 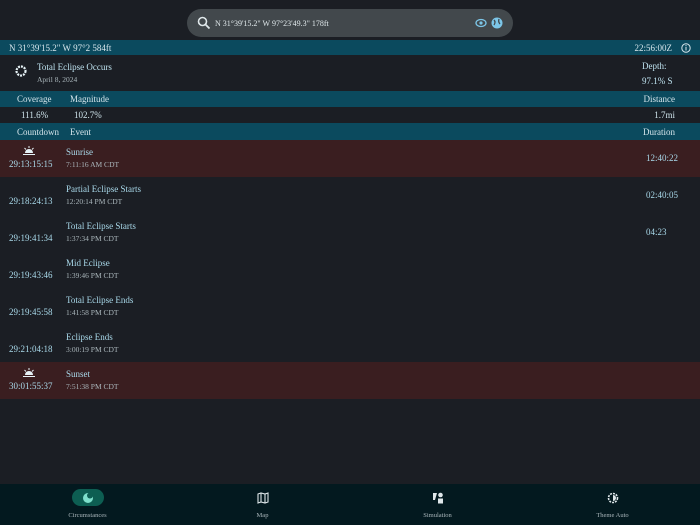 I want to click on nav-label: Circumstances, so click(x=87, y=515).